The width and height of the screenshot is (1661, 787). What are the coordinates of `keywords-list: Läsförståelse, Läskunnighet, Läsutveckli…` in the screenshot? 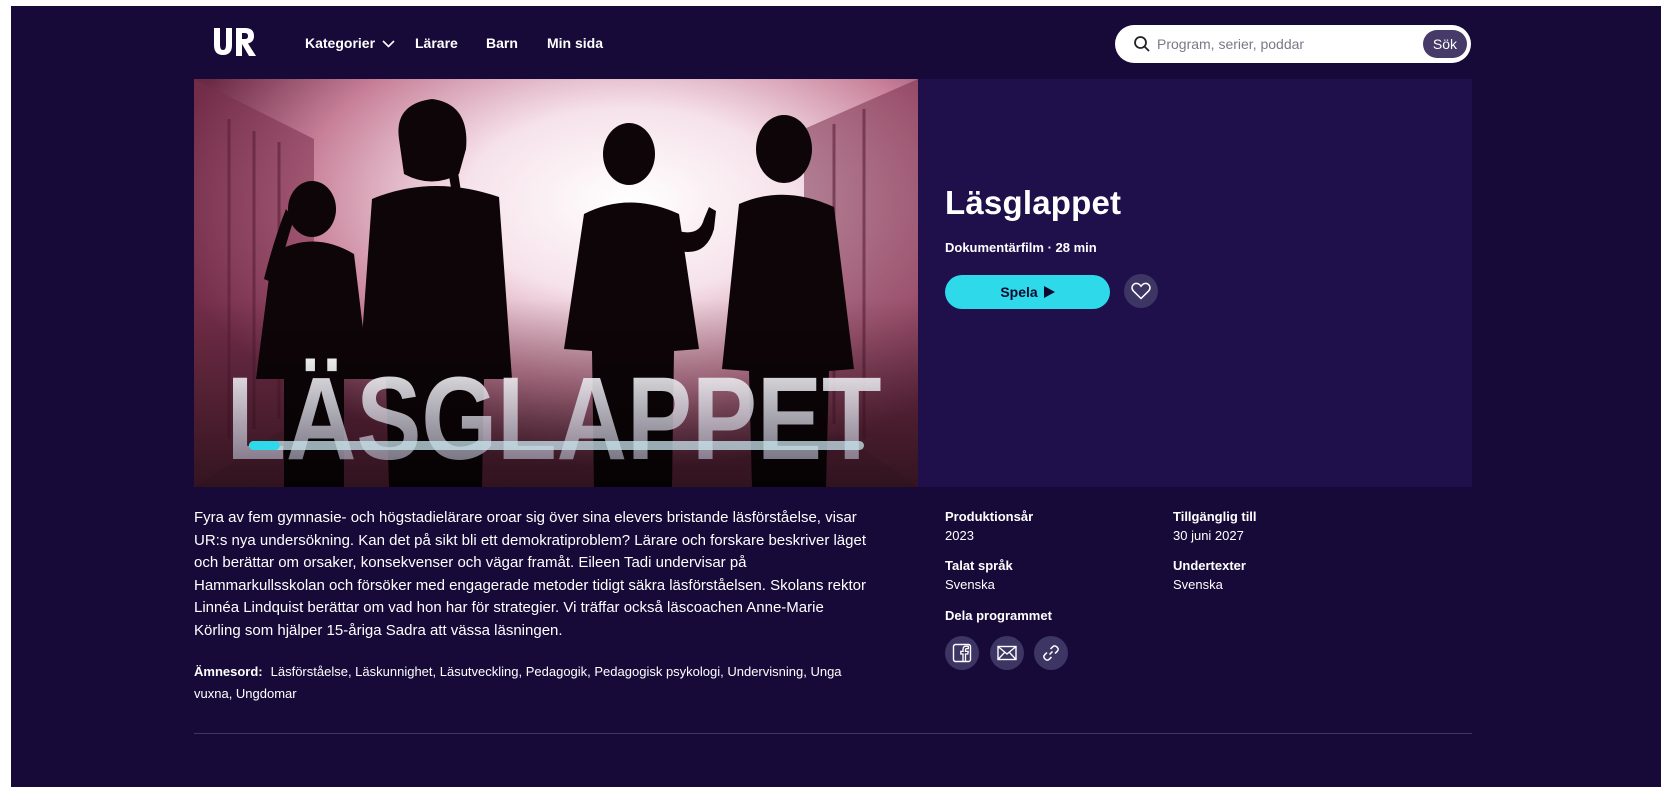 It's located at (518, 682).